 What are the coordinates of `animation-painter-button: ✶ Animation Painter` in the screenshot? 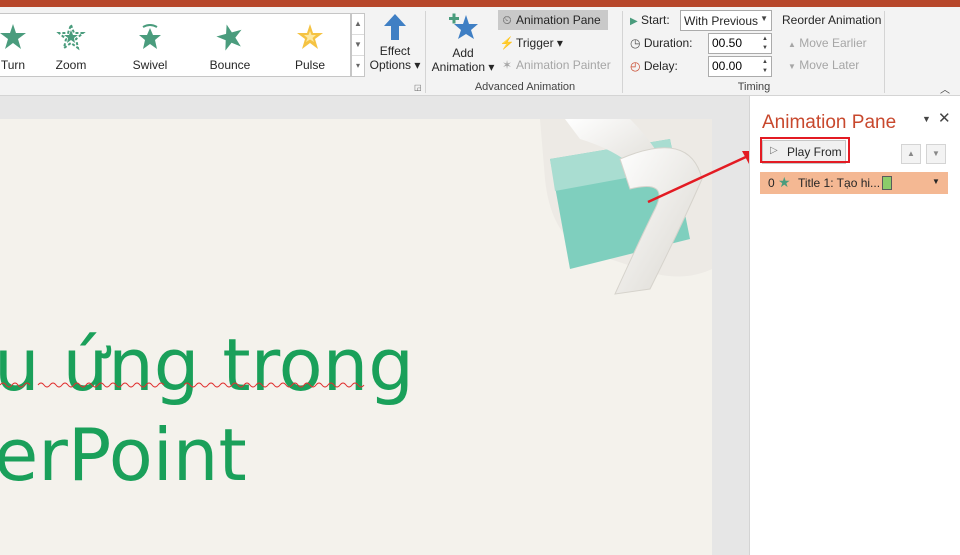 It's located at (554, 65).